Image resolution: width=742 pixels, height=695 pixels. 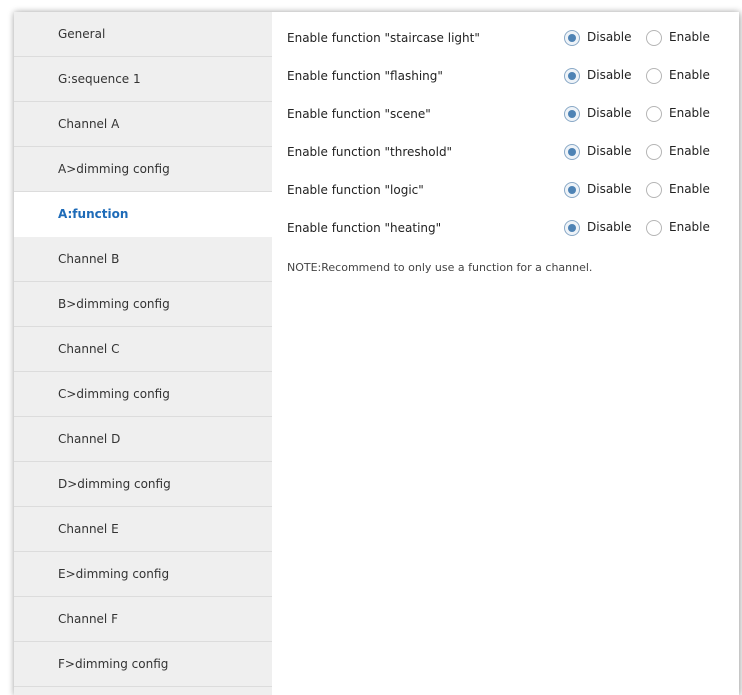 What do you see at coordinates (505, 191) in the screenshot?
I see `param-row-logic: Enable function "logic" Disable Enable` at bounding box center [505, 191].